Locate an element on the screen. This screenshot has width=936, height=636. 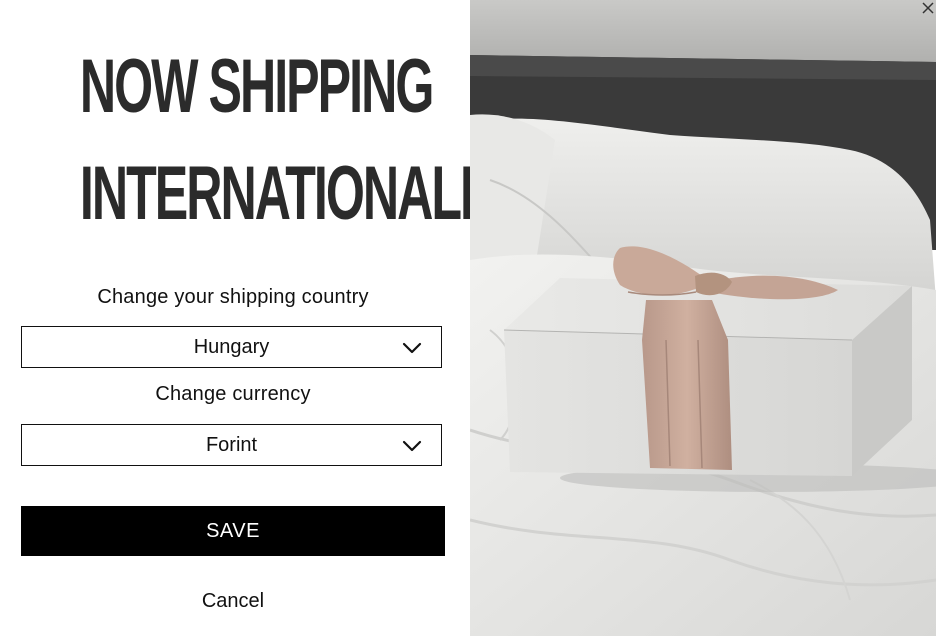
shipping-country-label: Change your shipping country is located at coordinates (233, 297).